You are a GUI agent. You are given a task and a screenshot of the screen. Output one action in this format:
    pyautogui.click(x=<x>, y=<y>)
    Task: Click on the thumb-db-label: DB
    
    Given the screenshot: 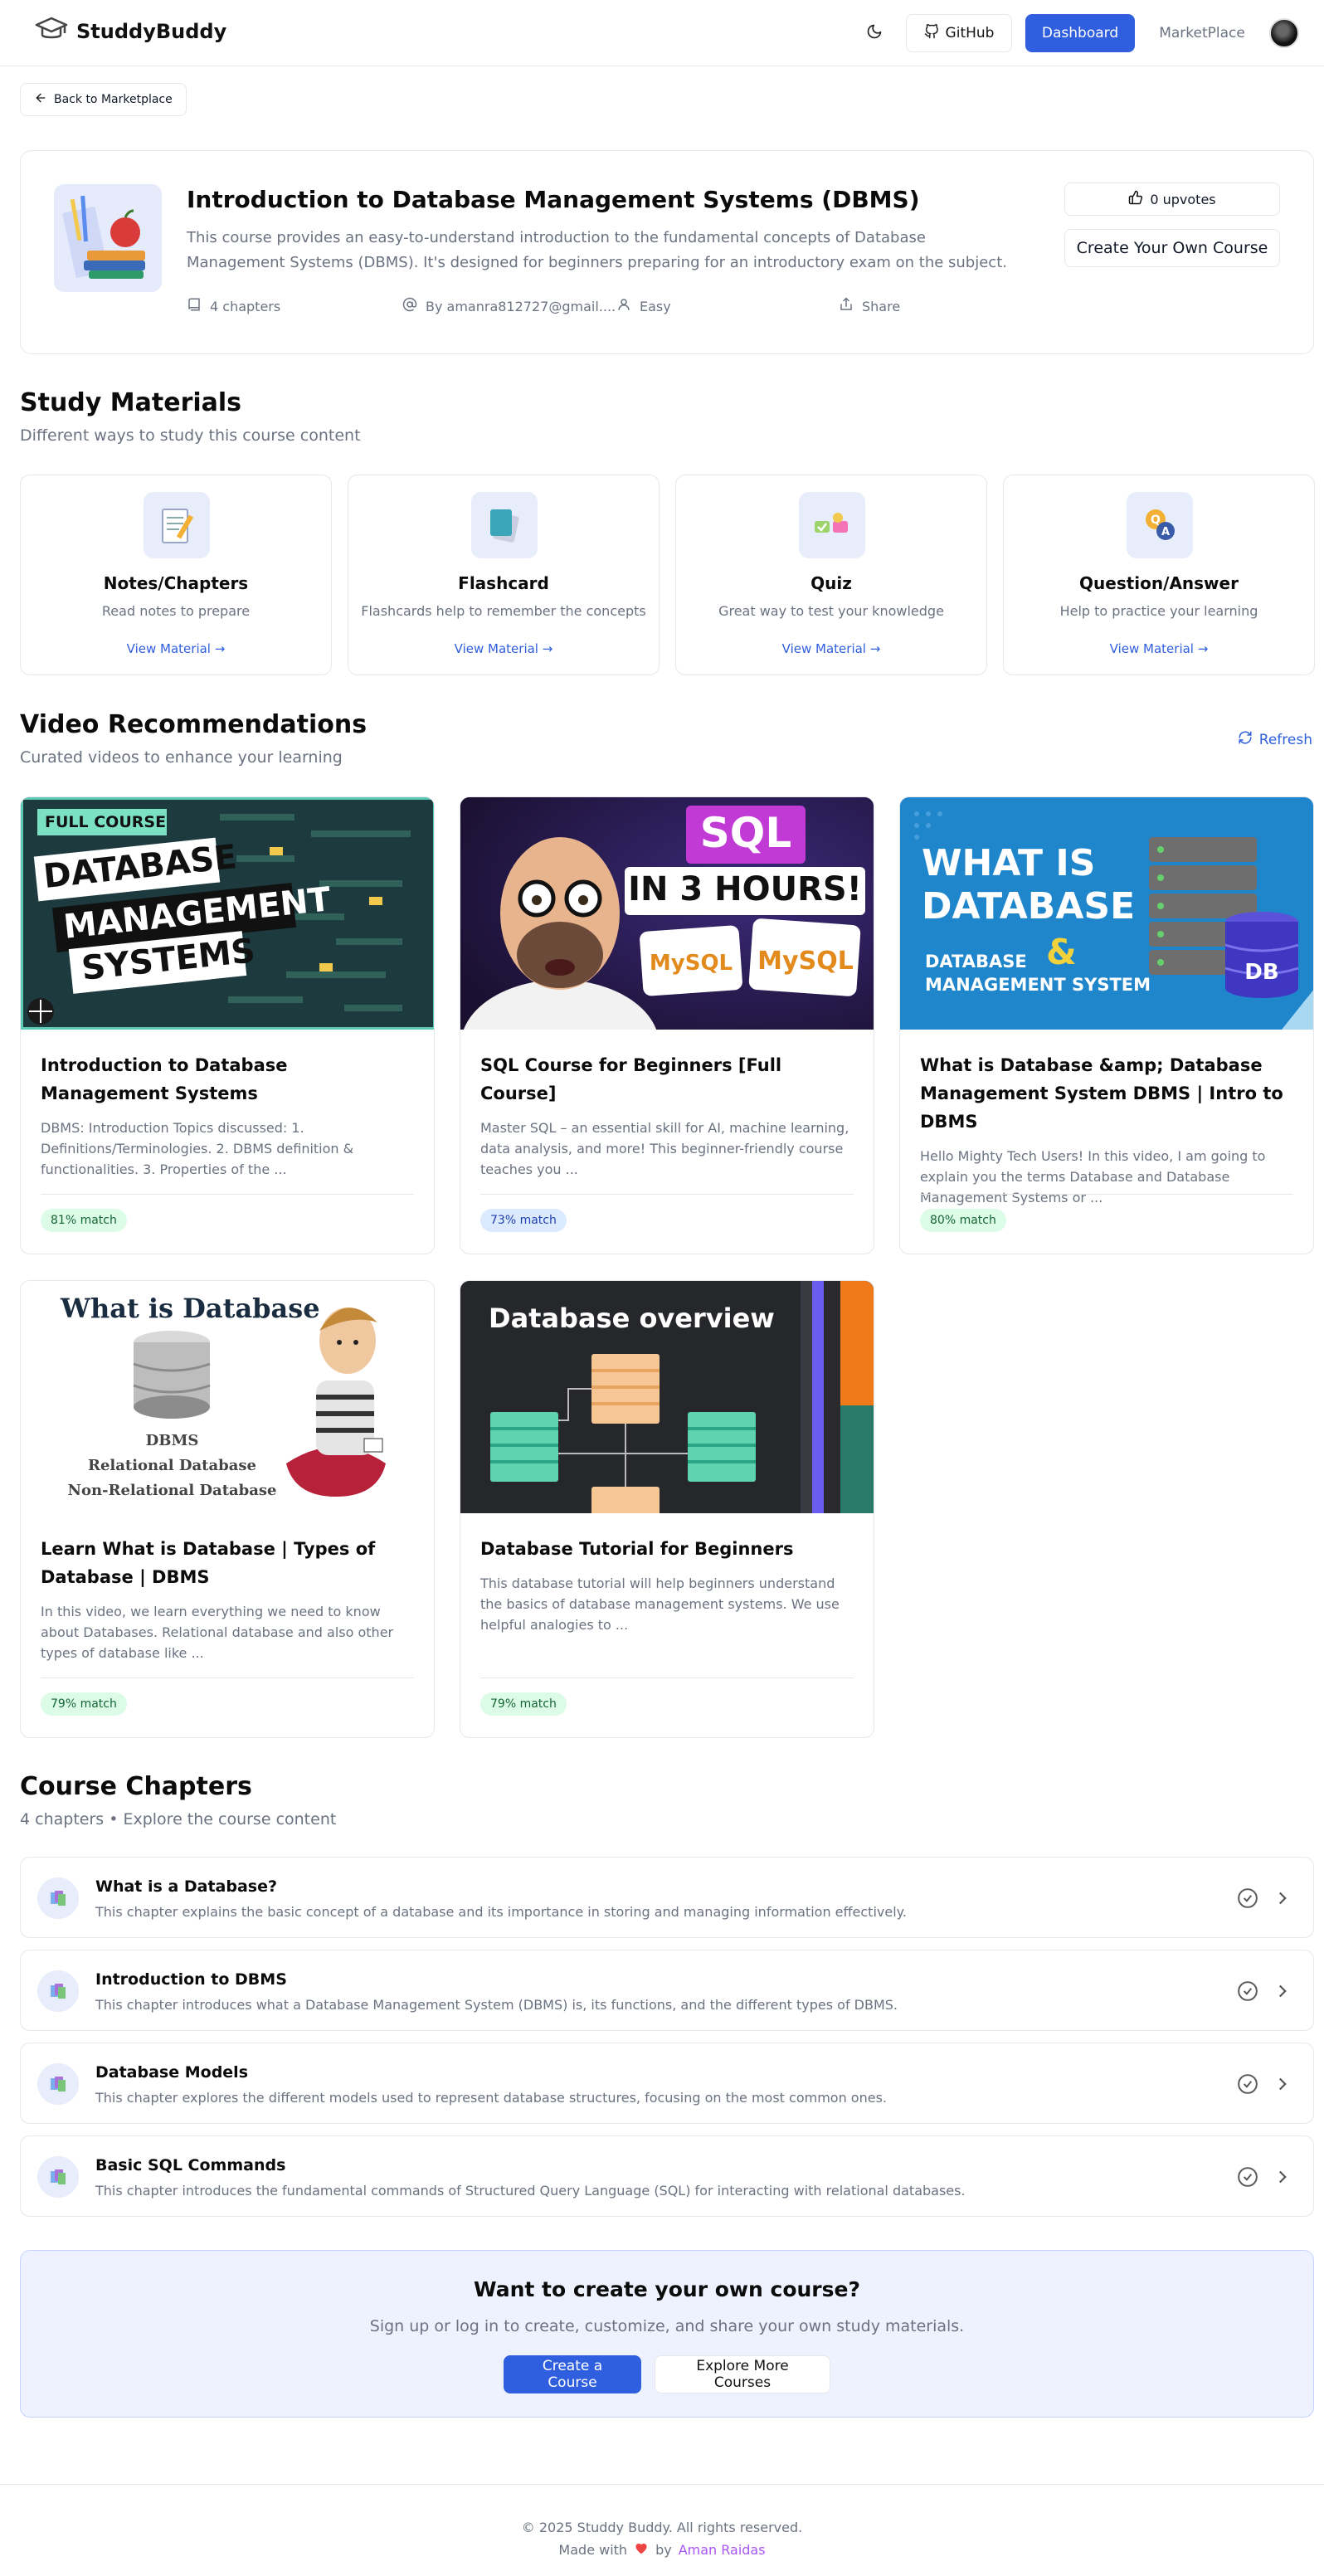 What is the action you would take?
    pyautogui.click(x=1261, y=972)
    